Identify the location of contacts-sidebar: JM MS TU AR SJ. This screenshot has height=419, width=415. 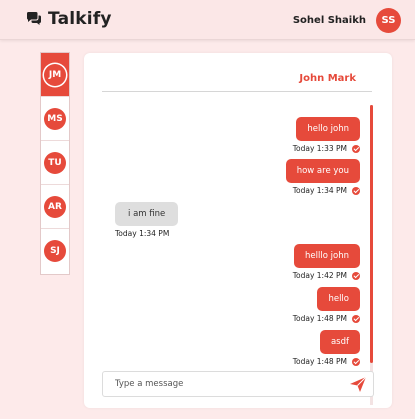
(55, 163).